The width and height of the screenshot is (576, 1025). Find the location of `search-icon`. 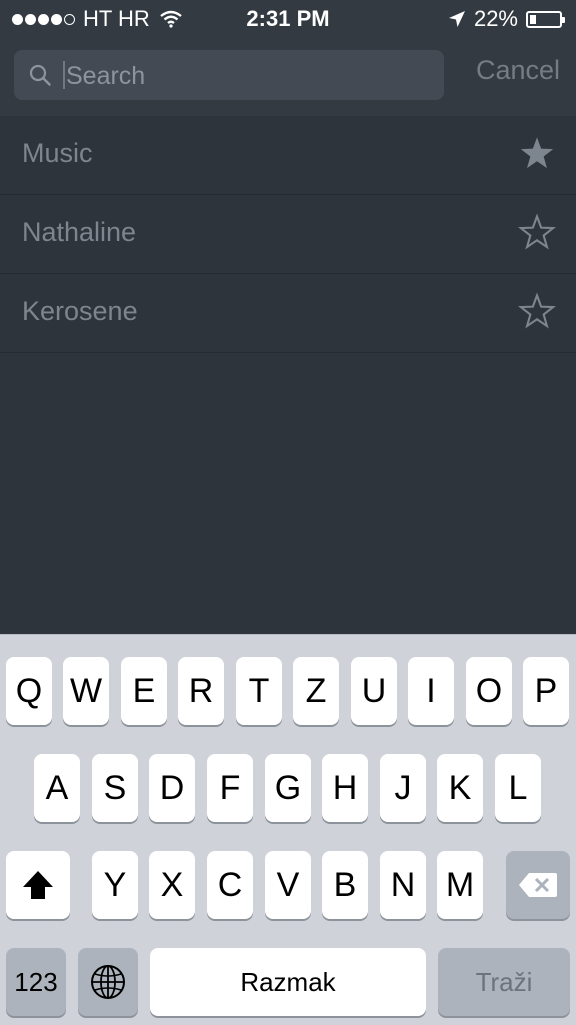

search-icon is located at coordinates (40, 75).